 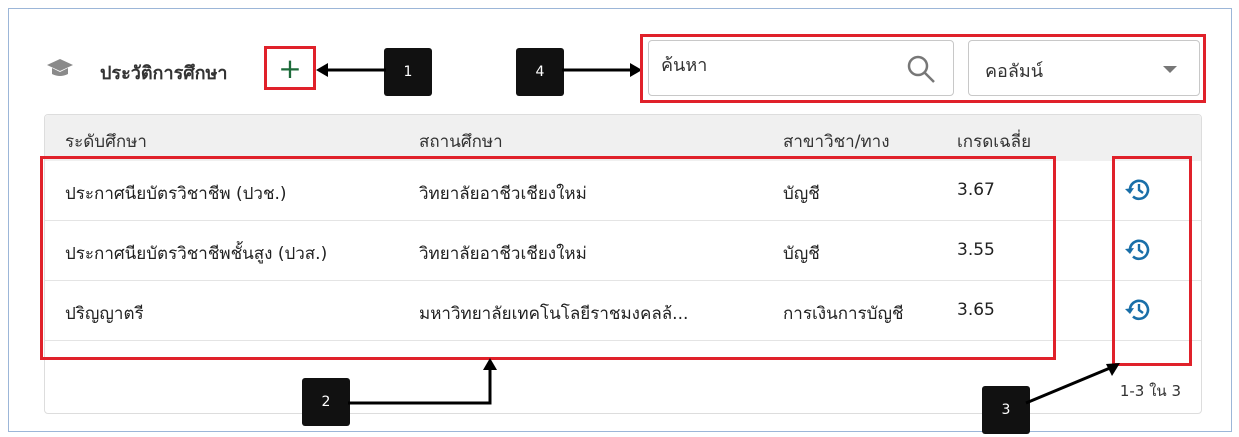 What do you see at coordinates (976, 190) in the screenshot?
I see `cell-gpa: 3.67` at bounding box center [976, 190].